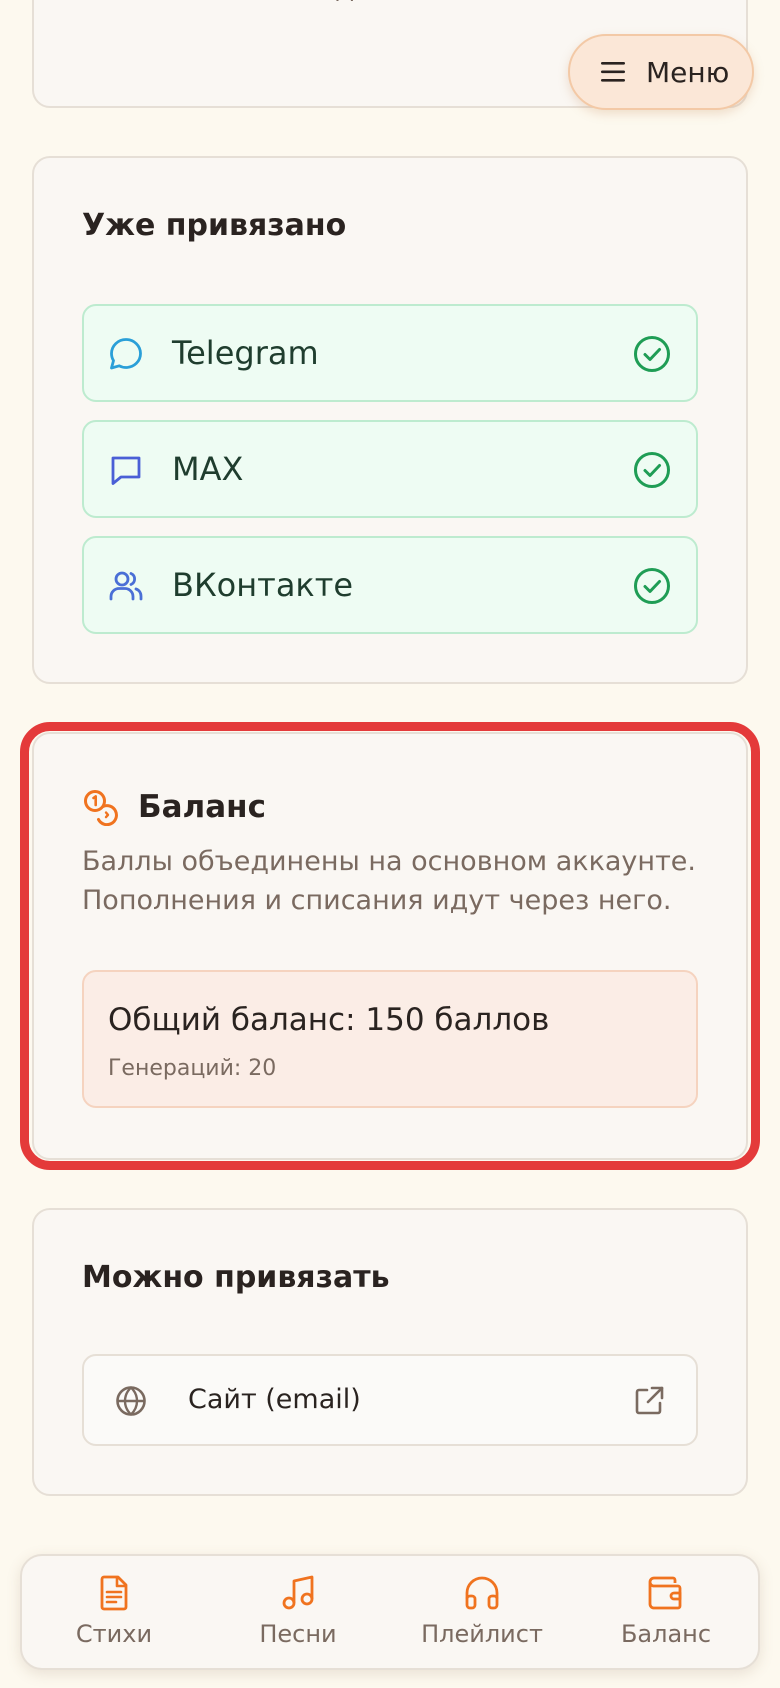  What do you see at coordinates (665, 1593) in the screenshot?
I see `wallet-icon` at bounding box center [665, 1593].